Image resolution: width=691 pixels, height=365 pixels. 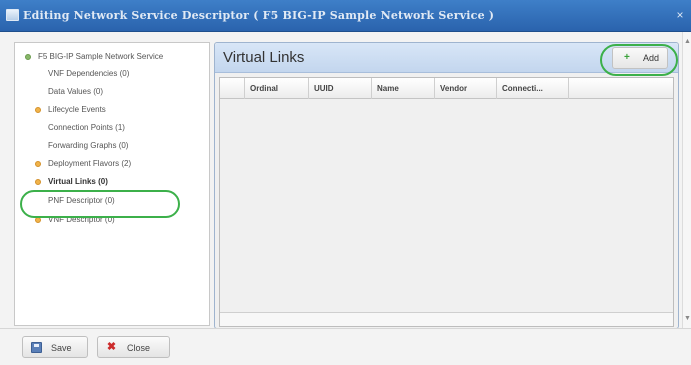 What do you see at coordinates (446, 319) in the screenshot?
I see `grid-footer` at bounding box center [446, 319].